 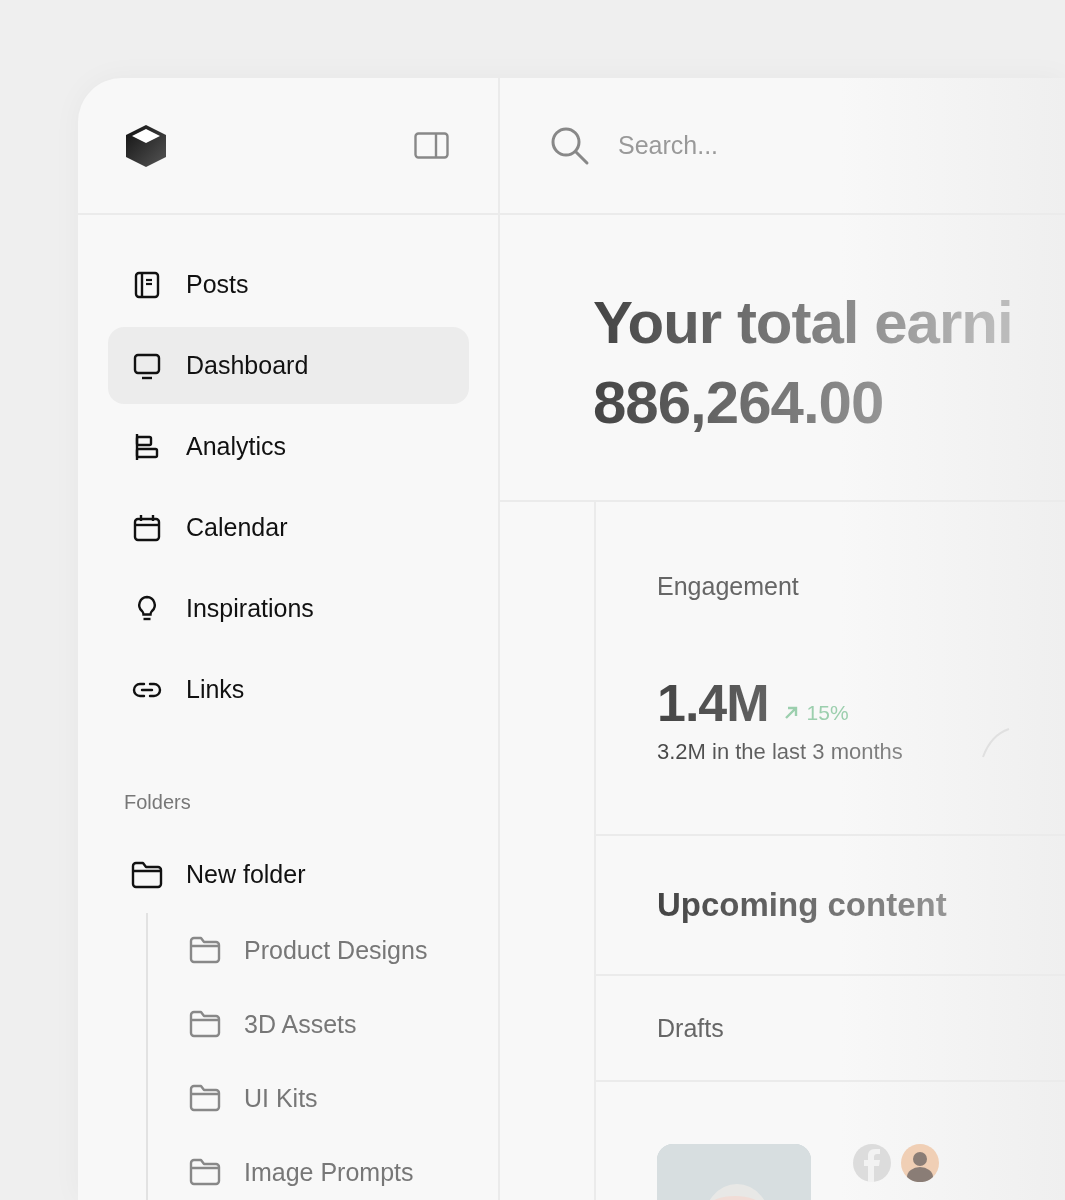 I want to click on nav-item: Posts, so click(x=288, y=284).